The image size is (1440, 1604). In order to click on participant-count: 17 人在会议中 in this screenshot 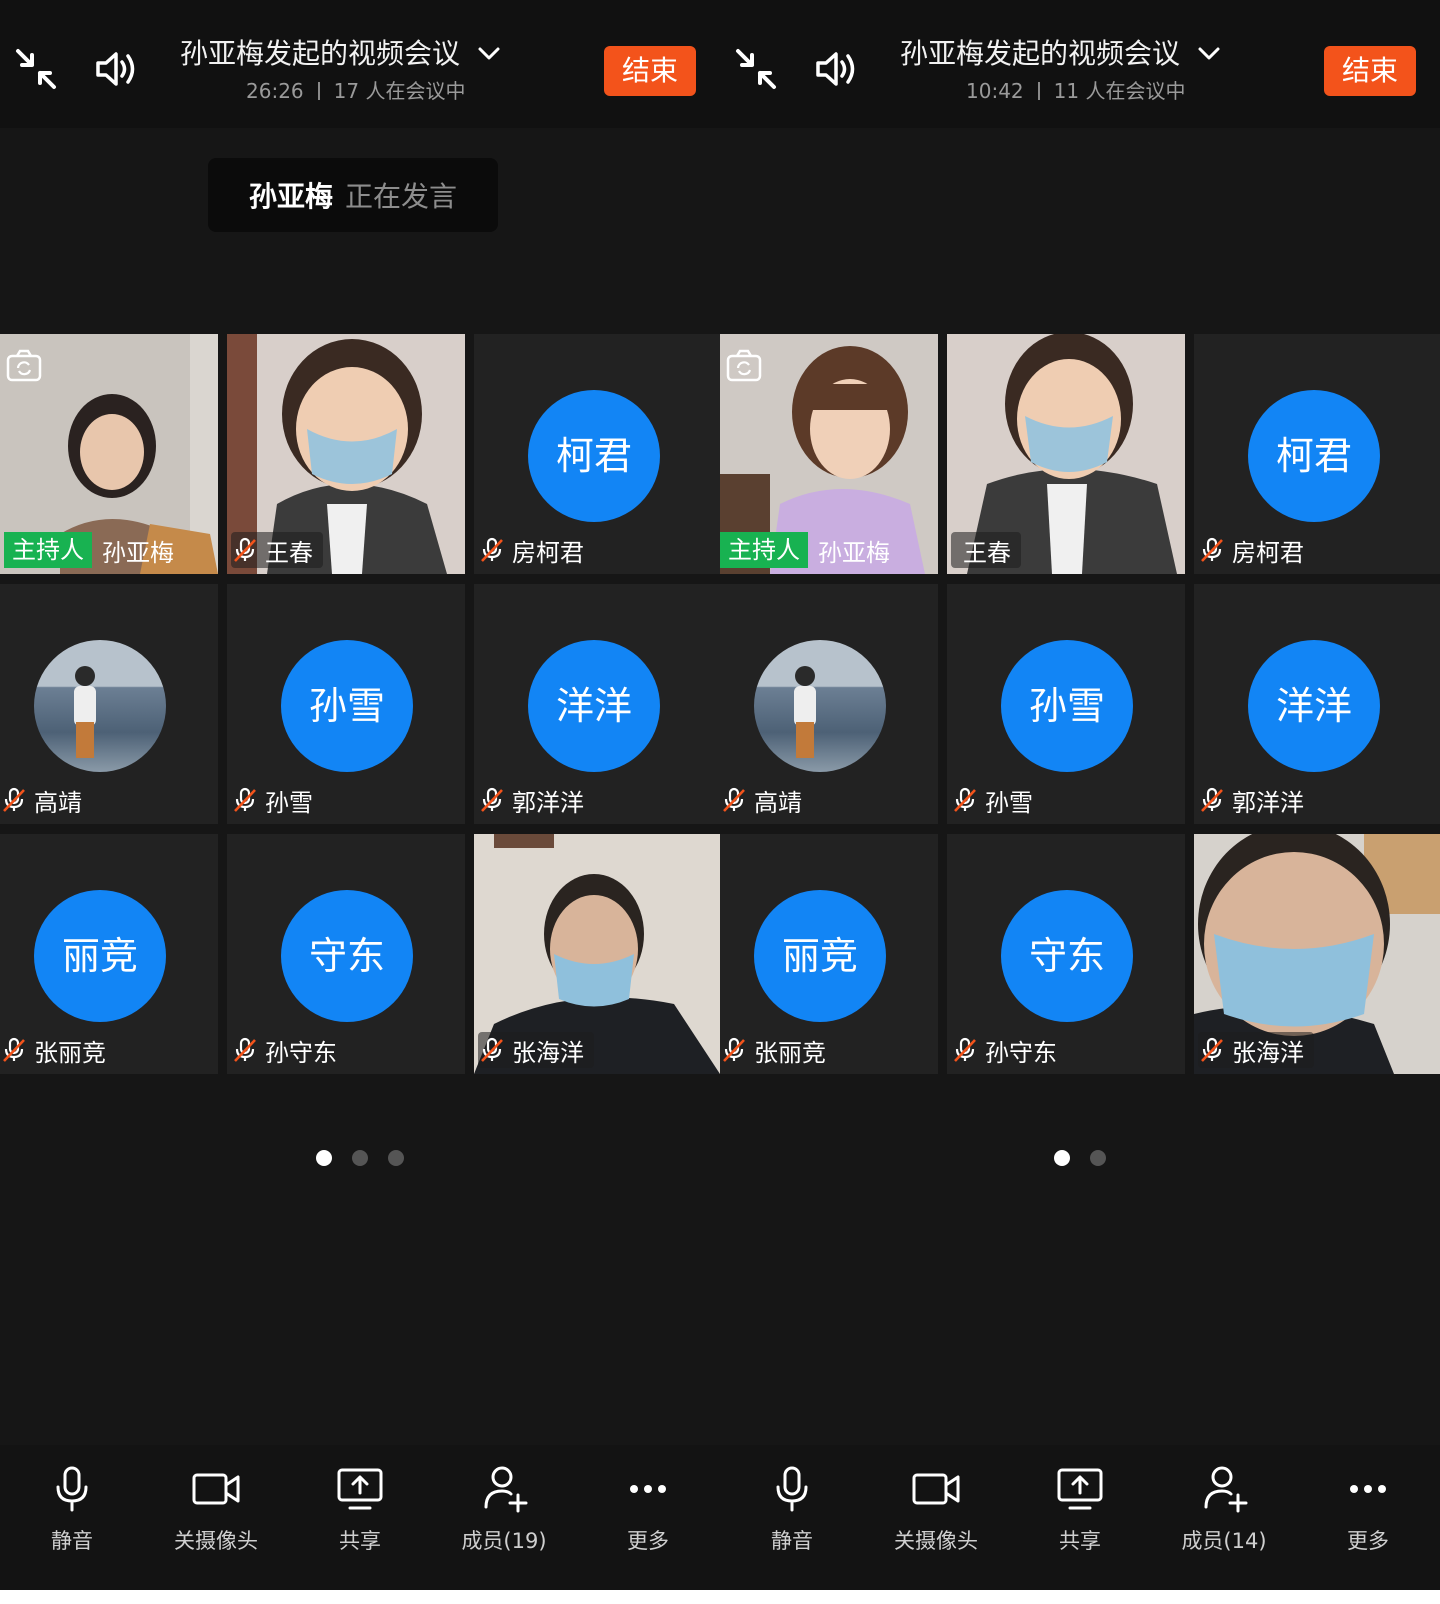, I will do `click(399, 91)`.